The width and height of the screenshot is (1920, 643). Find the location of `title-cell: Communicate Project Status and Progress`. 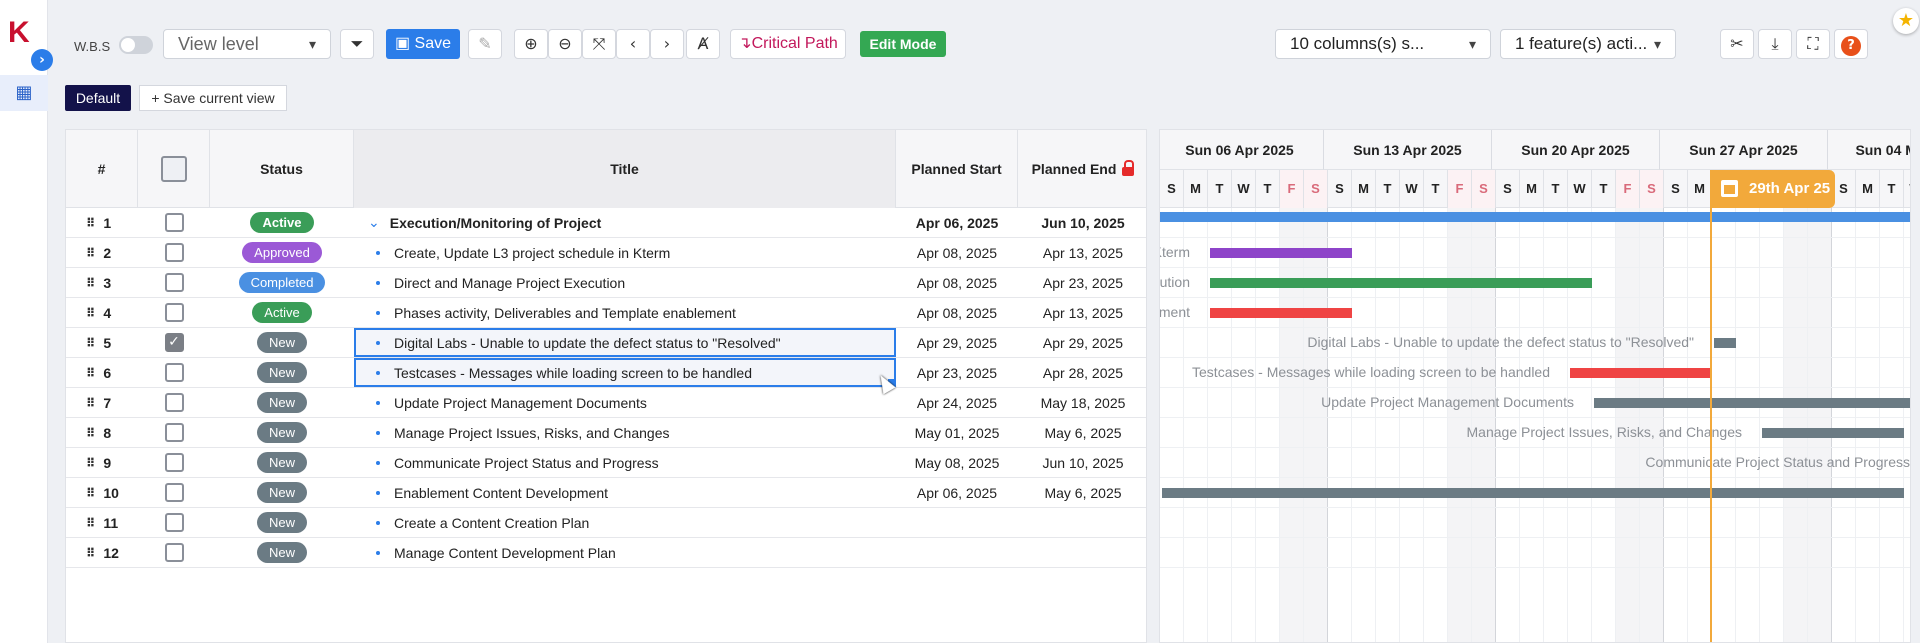

title-cell: Communicate Project Status and Progress is located at coordinates (625, 462).